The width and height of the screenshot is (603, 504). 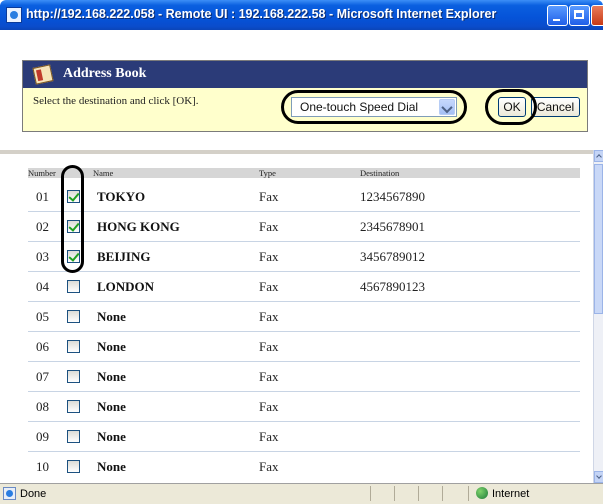 I want to click on minimize-button, so click(x=557, y=15).